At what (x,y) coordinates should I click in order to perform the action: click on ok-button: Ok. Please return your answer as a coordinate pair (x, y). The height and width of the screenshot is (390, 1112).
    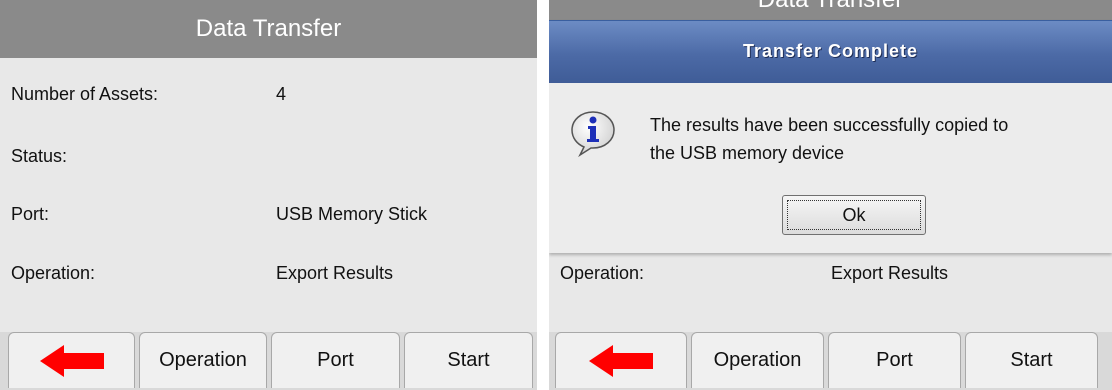
    Looking at the image, I should click on (854, 215).